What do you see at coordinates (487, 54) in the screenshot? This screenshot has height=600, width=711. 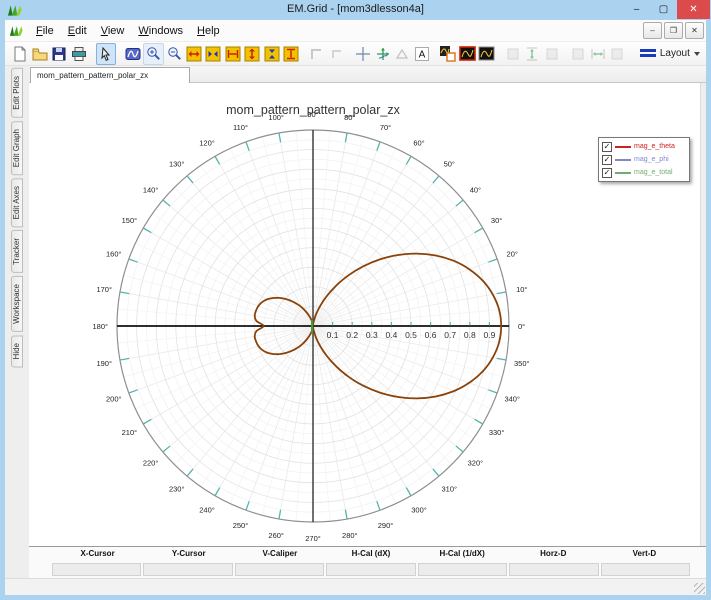 I see `plot-window-button` at bounding box center [487, 54].